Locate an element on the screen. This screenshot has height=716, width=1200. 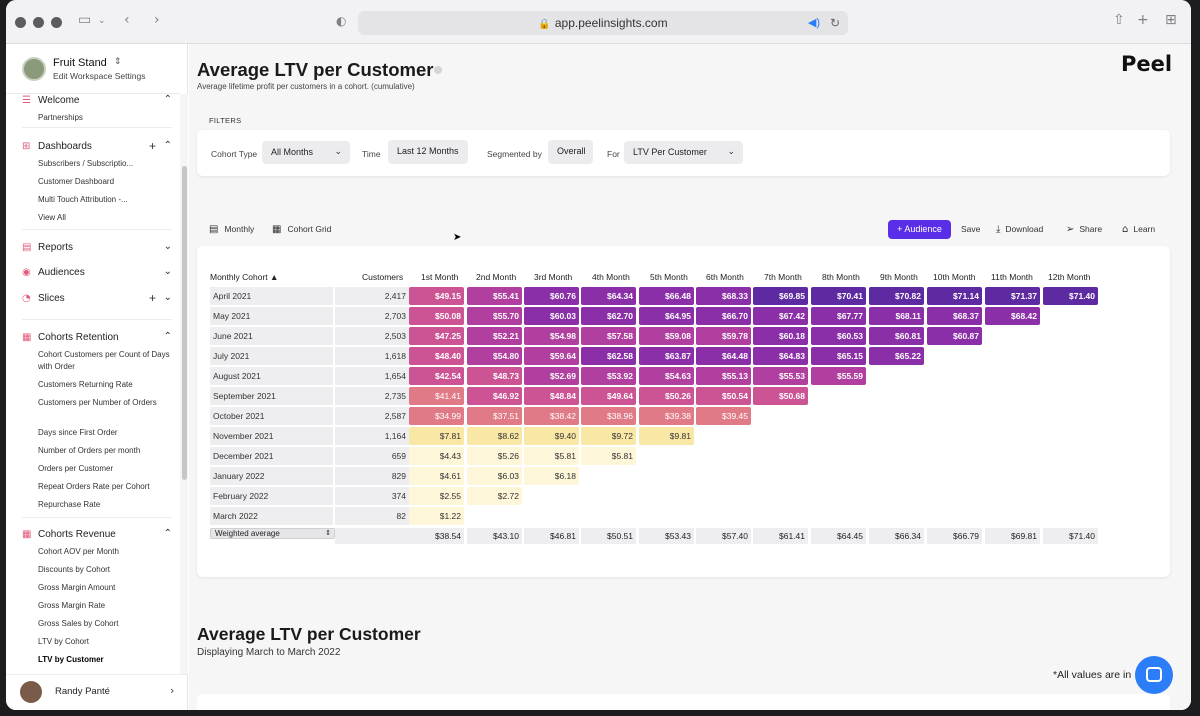
ltv-value-cell: $54.98 is located at coordinates (551, 336).